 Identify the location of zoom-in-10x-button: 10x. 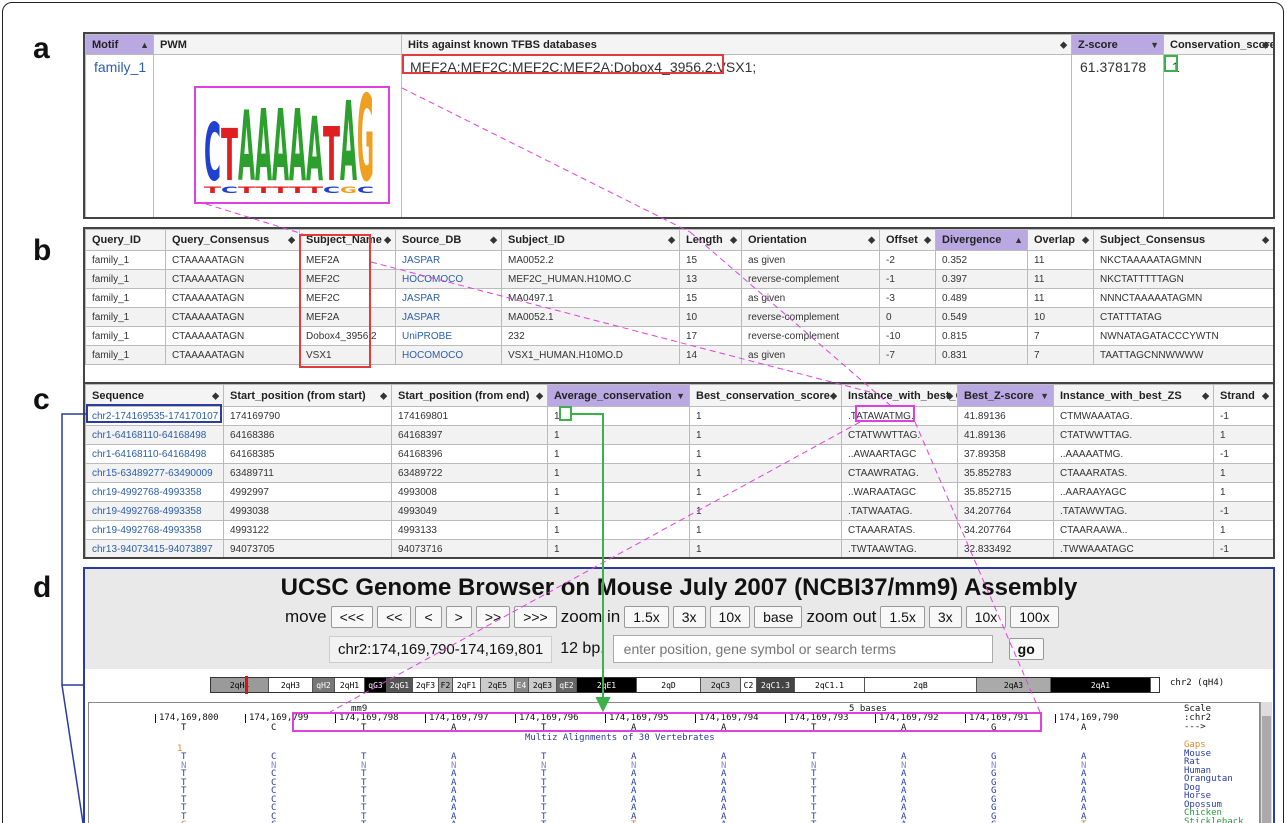
(730, 617).